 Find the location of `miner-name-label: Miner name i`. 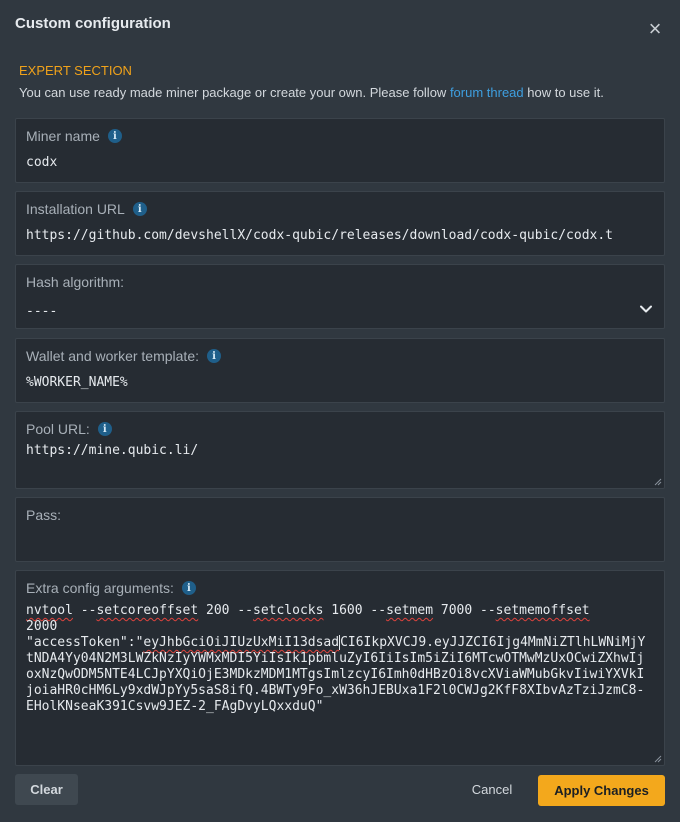

miner-name-label: Miner name i is located at coordinates (74, 136).